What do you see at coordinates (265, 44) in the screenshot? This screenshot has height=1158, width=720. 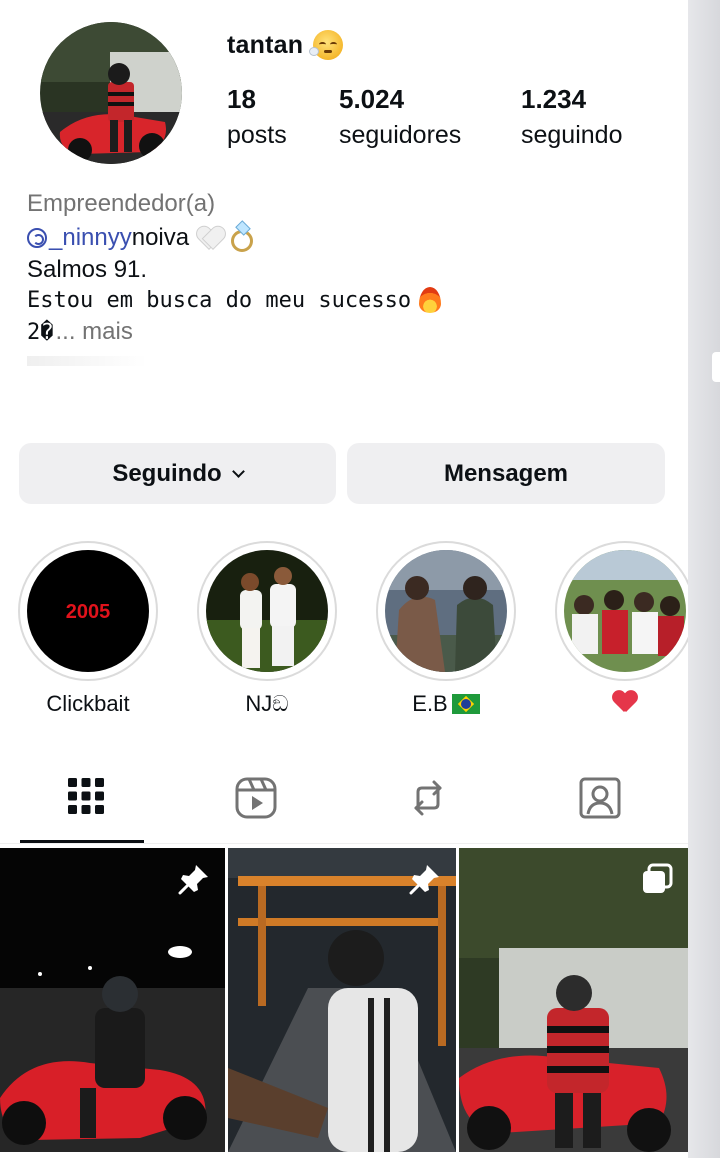 I see `username: tantan` at bounding box center [265, 44].